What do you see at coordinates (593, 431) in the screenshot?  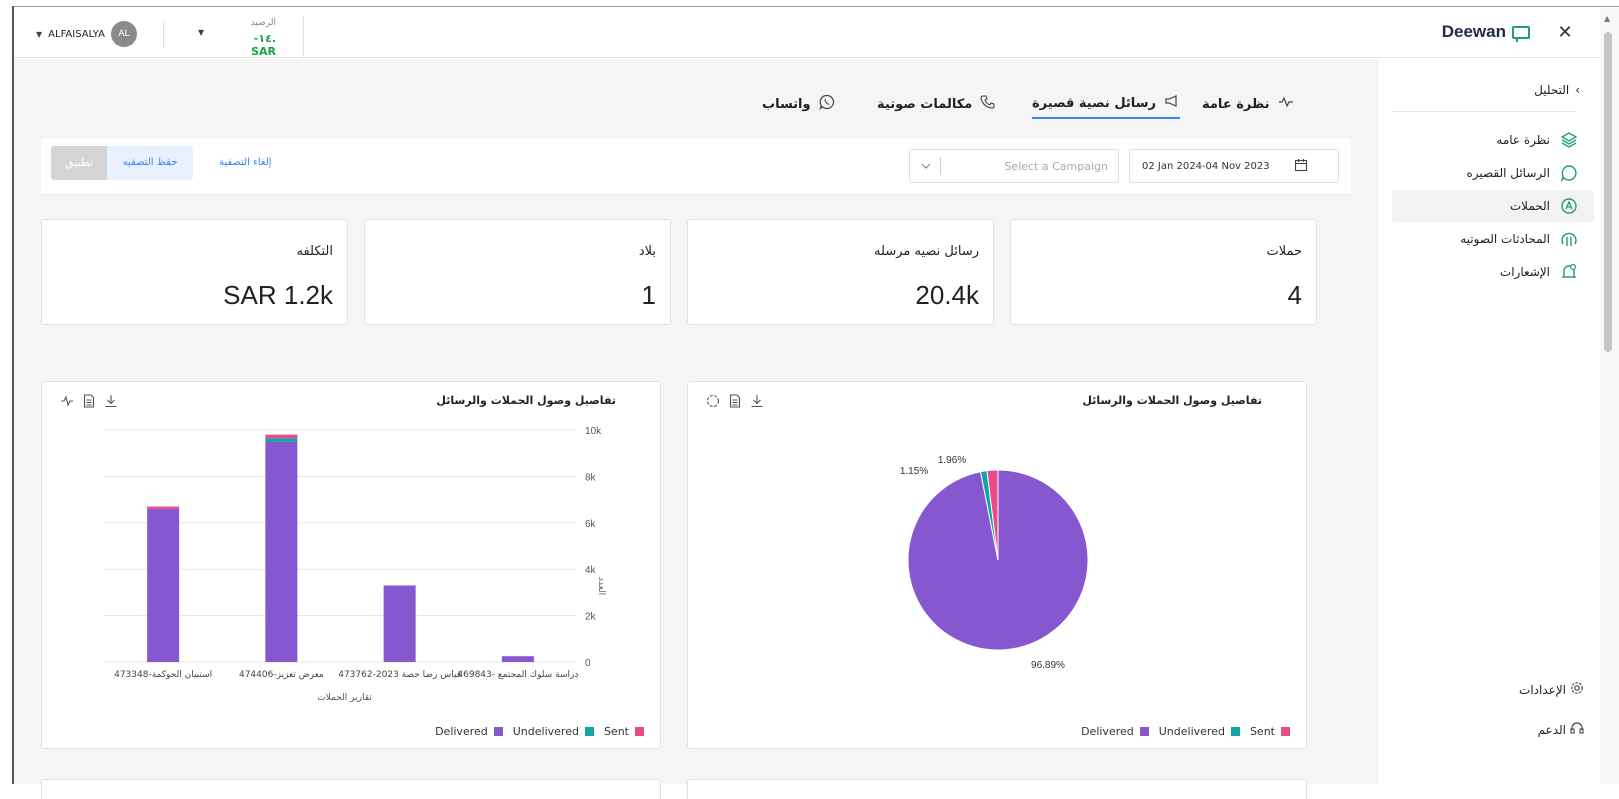 I see `y-tick-label: 10k` at bounding box center [593, 431].